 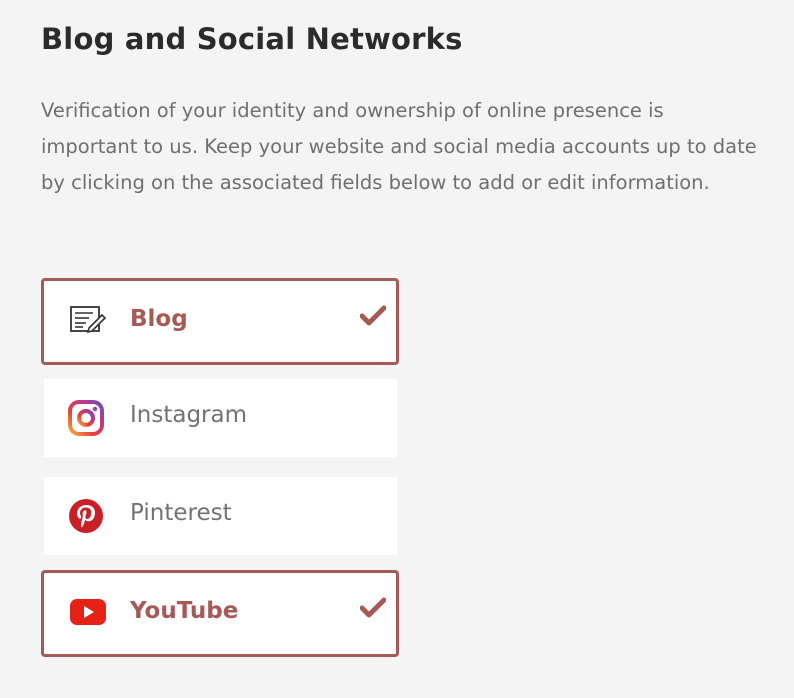 I want to click on youtube-icon, so click(x=88, y=612).